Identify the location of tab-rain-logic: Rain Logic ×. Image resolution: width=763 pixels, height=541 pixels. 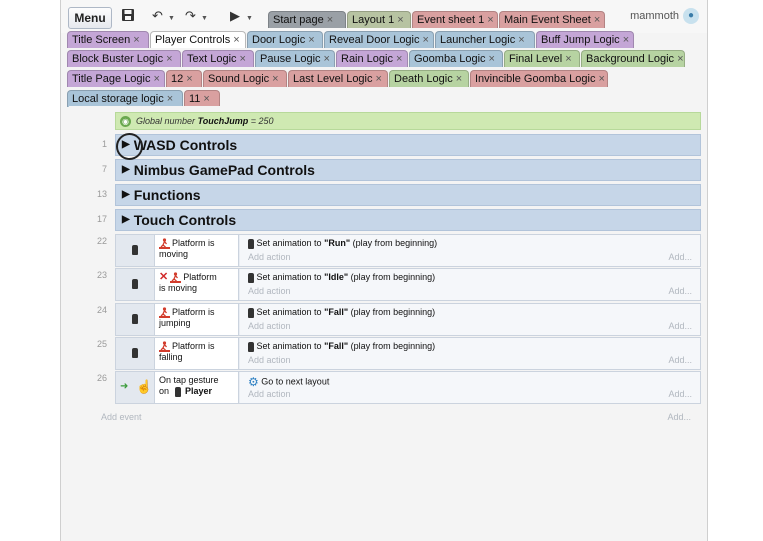
(372, 58).